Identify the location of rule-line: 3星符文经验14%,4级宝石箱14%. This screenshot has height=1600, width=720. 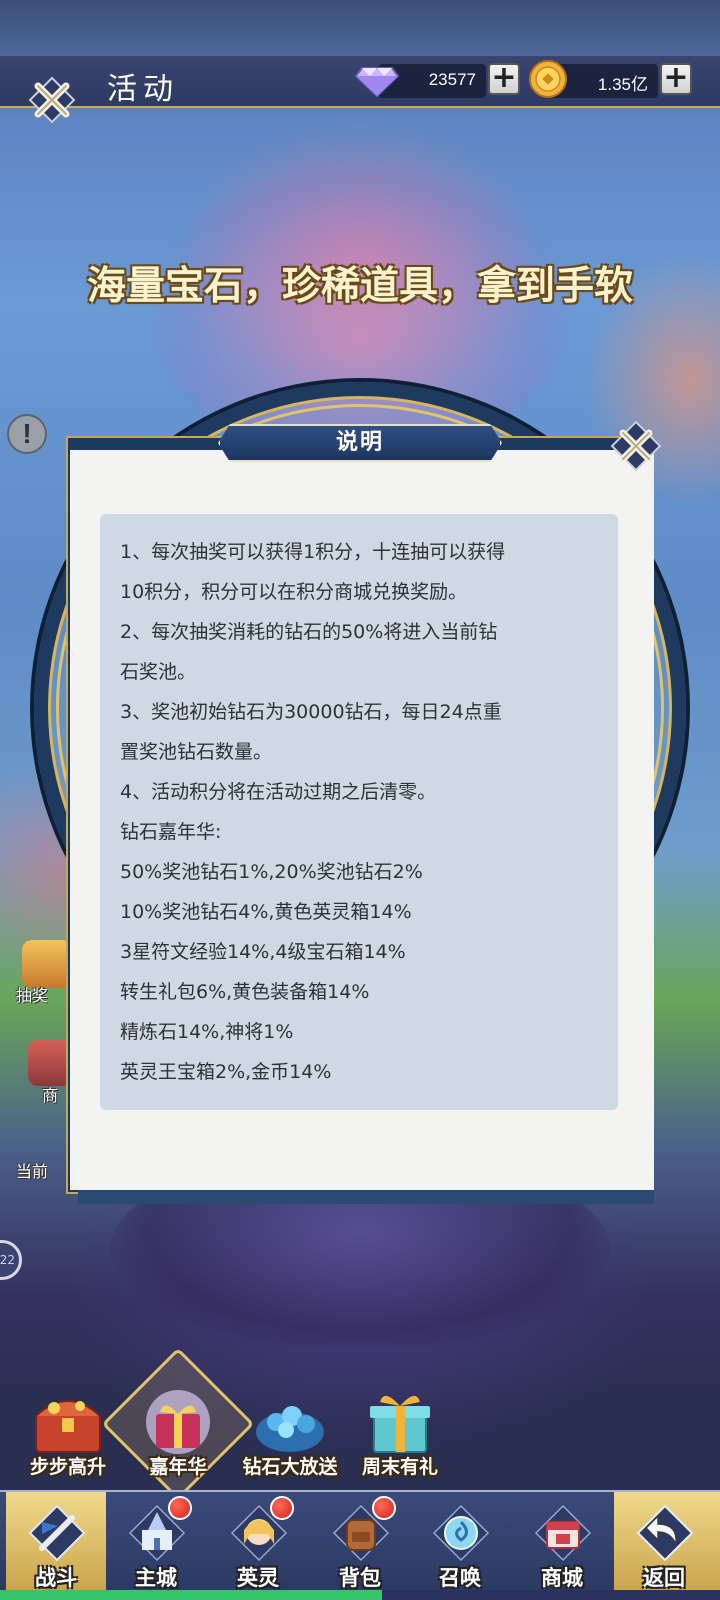
(263, 952).